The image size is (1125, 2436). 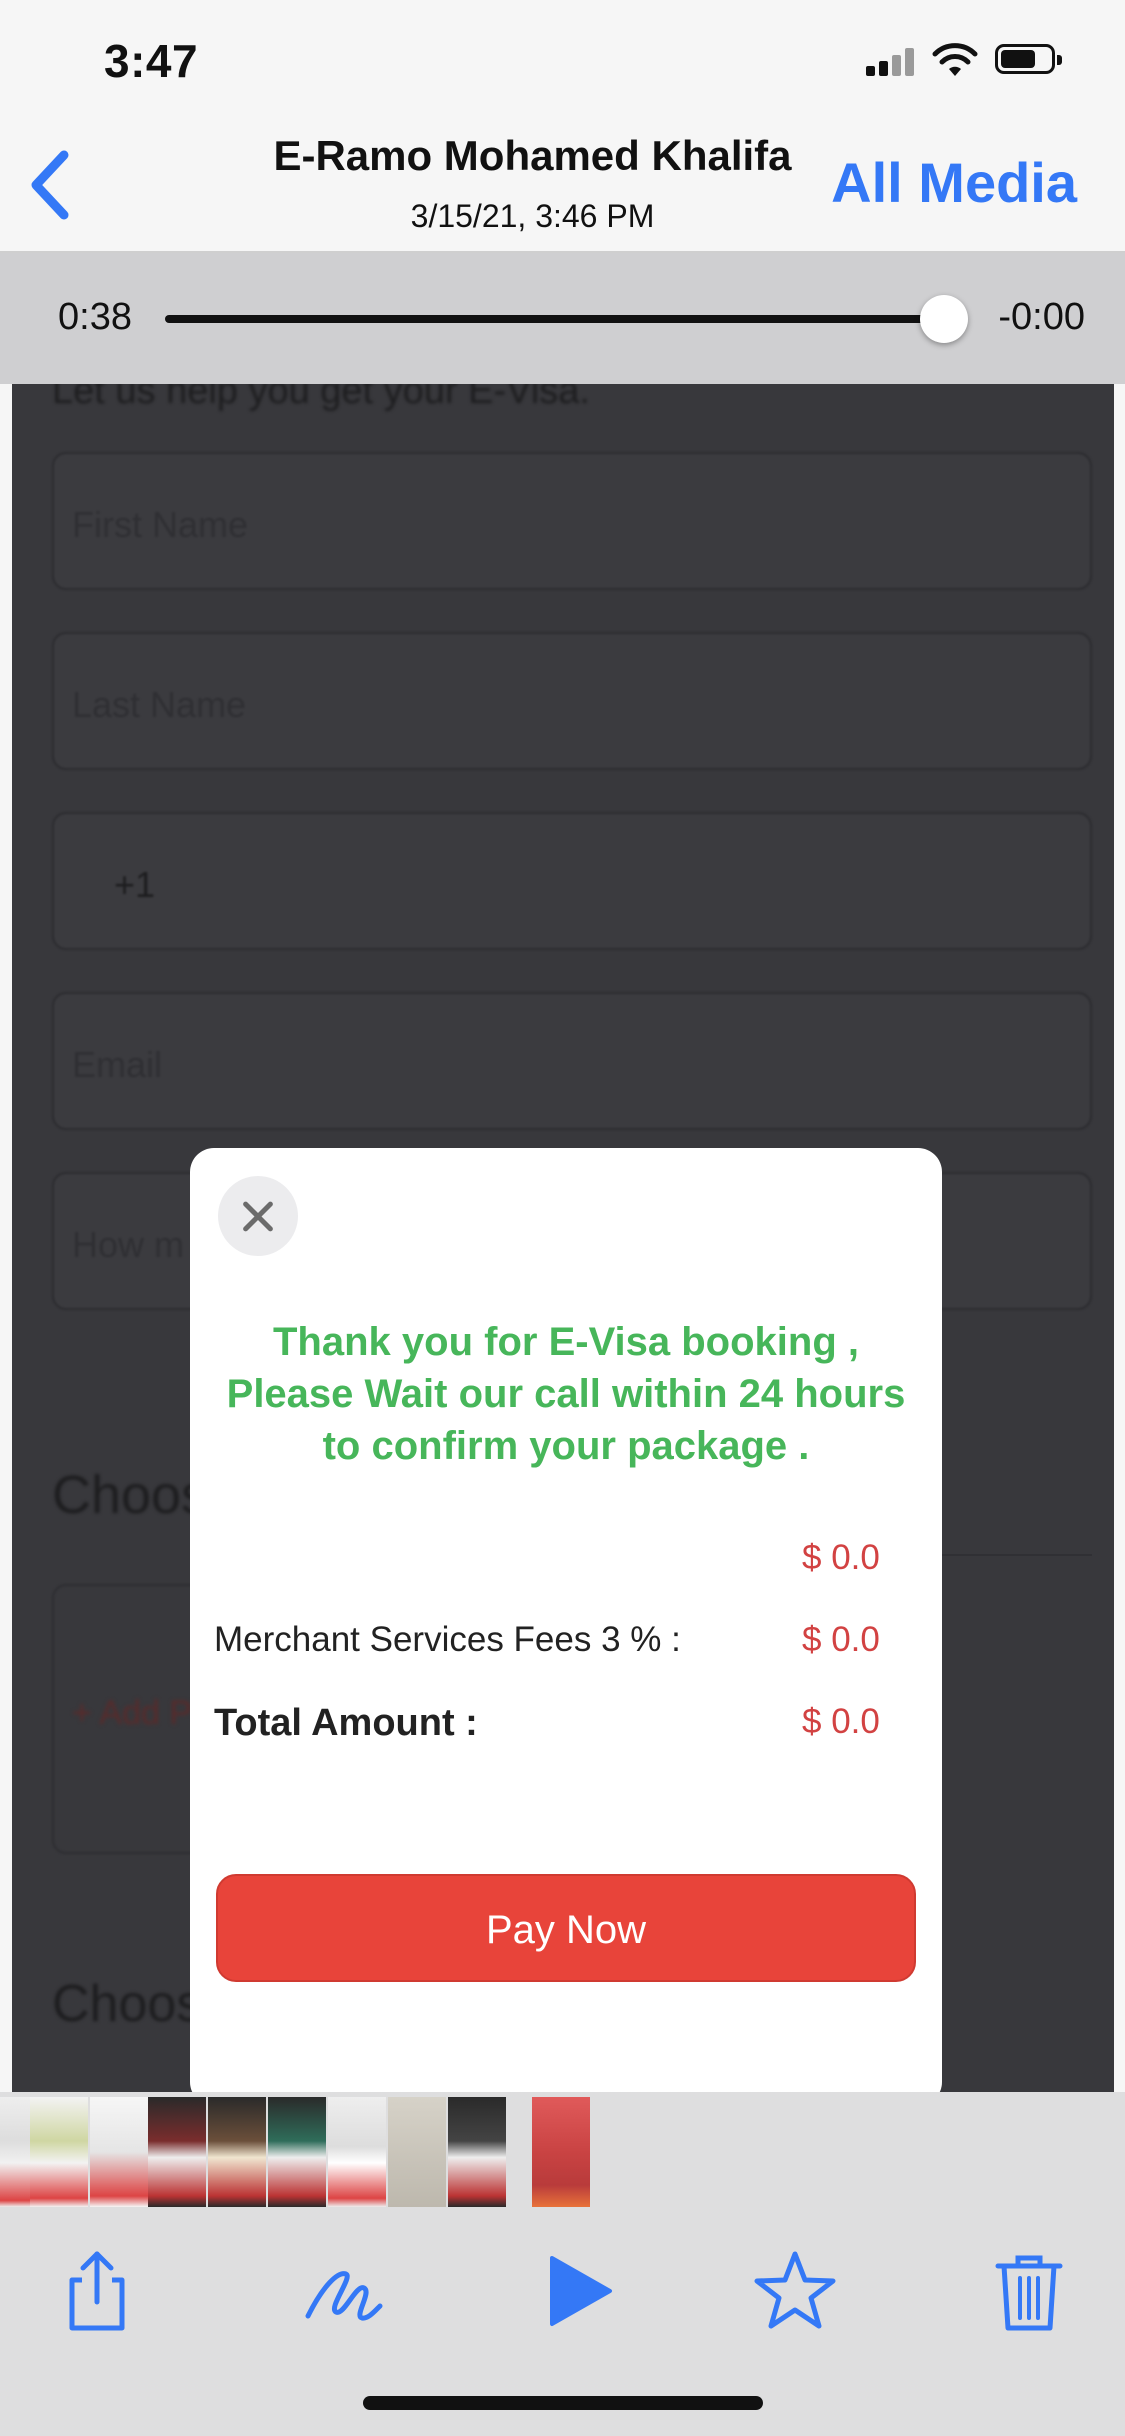 I want to click on status-time: 3:47, so click(x=151, y=61).